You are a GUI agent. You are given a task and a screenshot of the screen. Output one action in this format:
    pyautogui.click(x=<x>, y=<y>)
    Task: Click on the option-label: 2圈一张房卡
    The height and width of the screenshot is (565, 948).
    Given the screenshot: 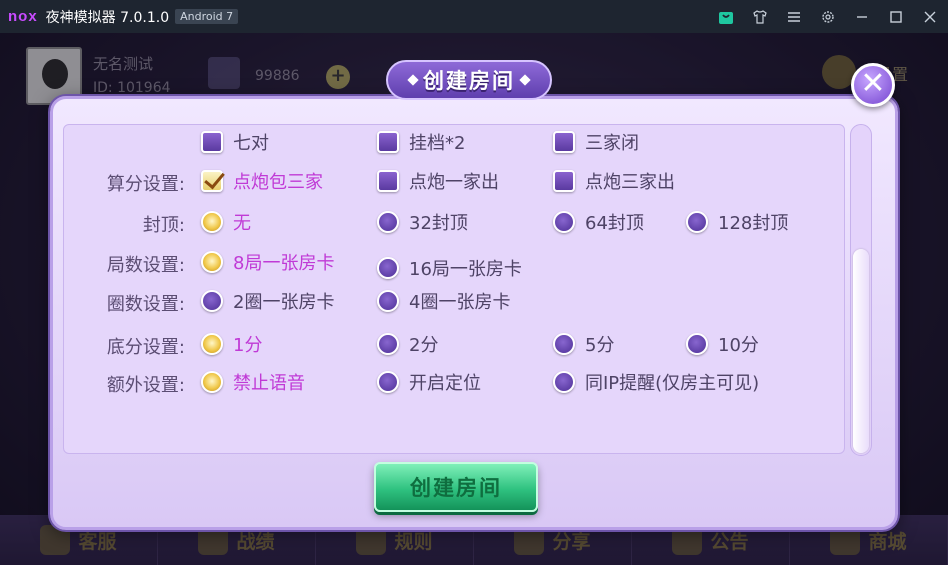 What is the action you would take?
    pyautogui.click(x=284, y=302)
    